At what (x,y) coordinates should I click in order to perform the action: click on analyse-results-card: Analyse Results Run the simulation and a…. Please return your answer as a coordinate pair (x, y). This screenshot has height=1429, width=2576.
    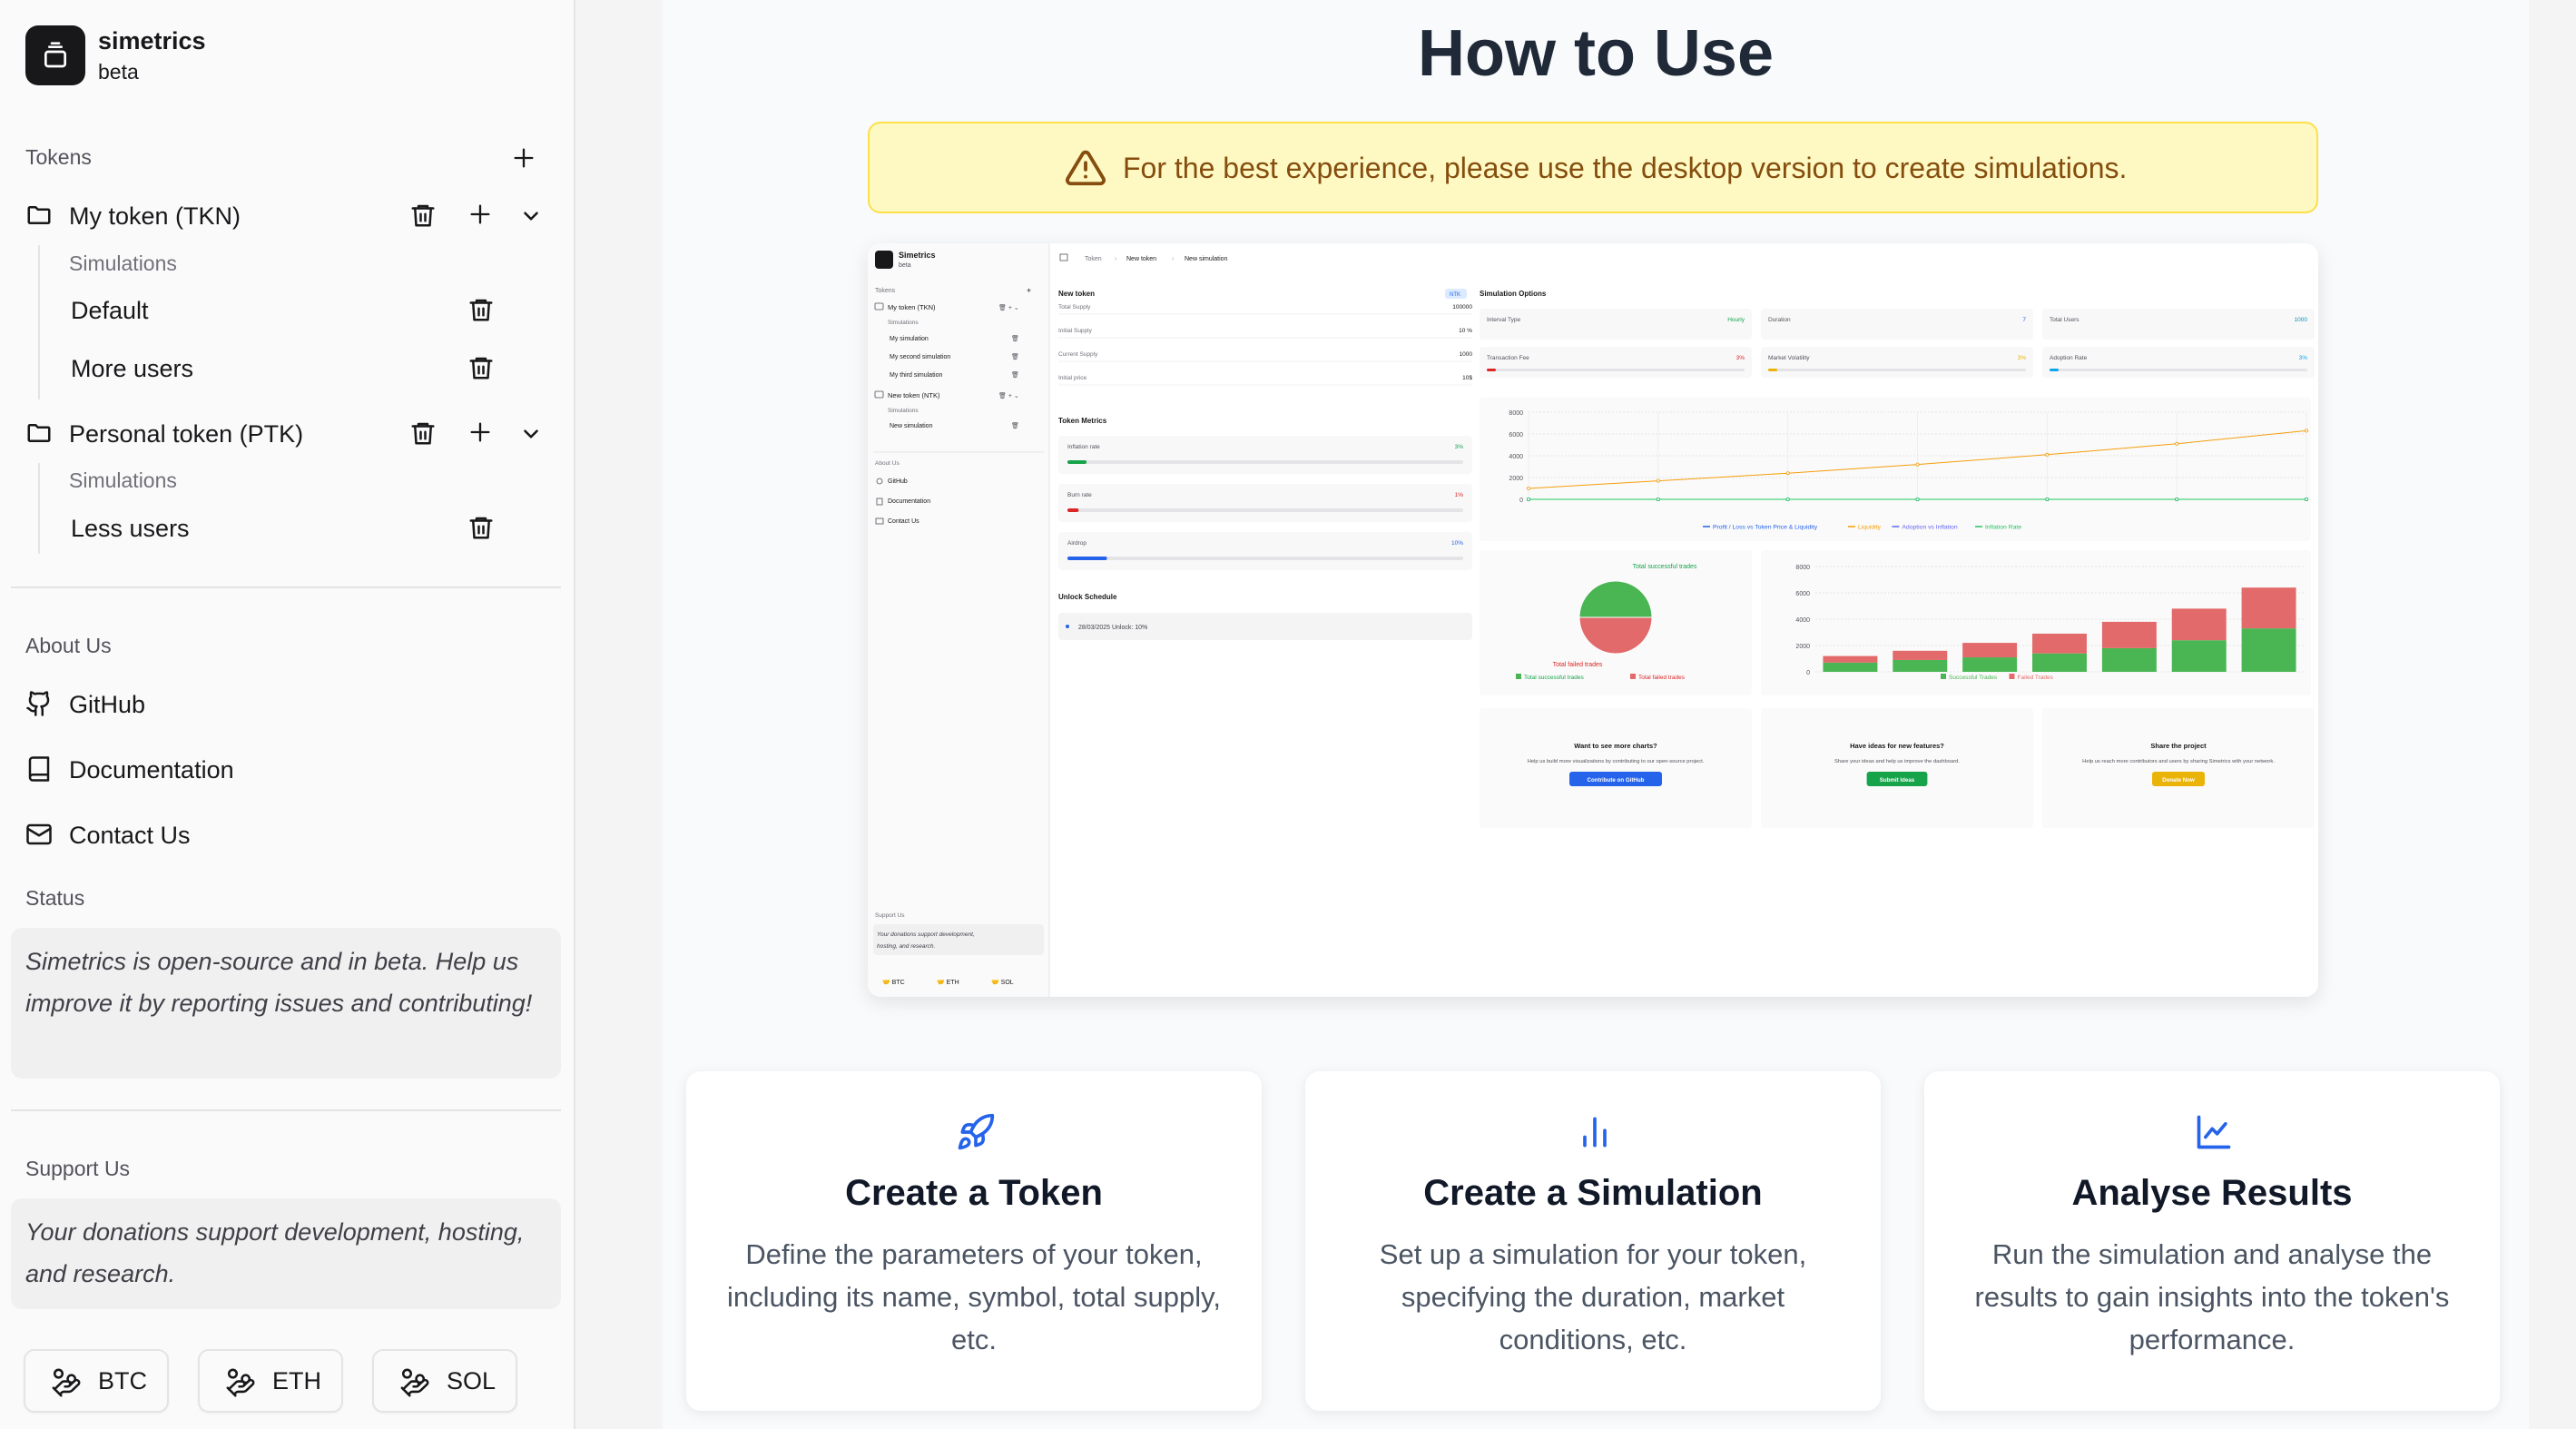
    Looking at the image, I should click on (2212, 1241).